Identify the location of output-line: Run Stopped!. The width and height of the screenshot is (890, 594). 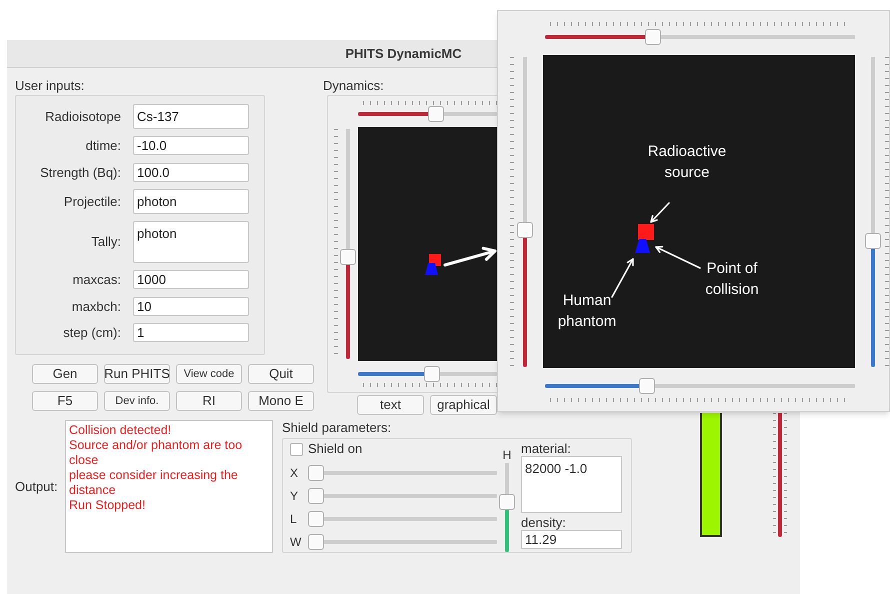
(107, 505).